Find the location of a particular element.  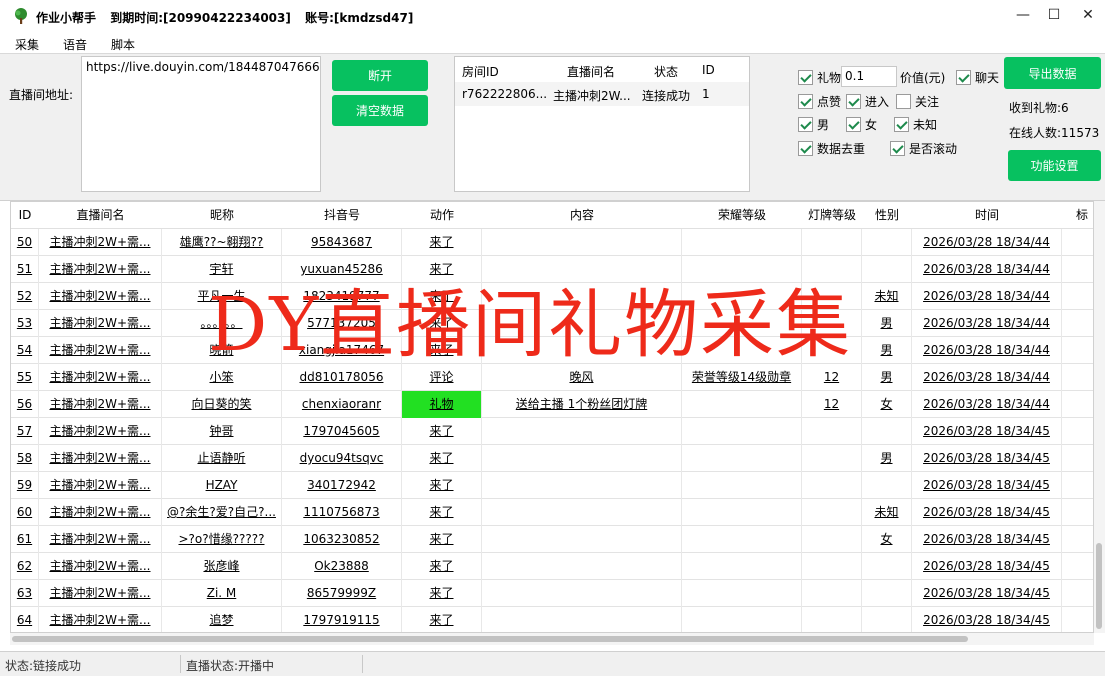

cell-nickname: 平凡一生 is located at coordinates (222, 296).